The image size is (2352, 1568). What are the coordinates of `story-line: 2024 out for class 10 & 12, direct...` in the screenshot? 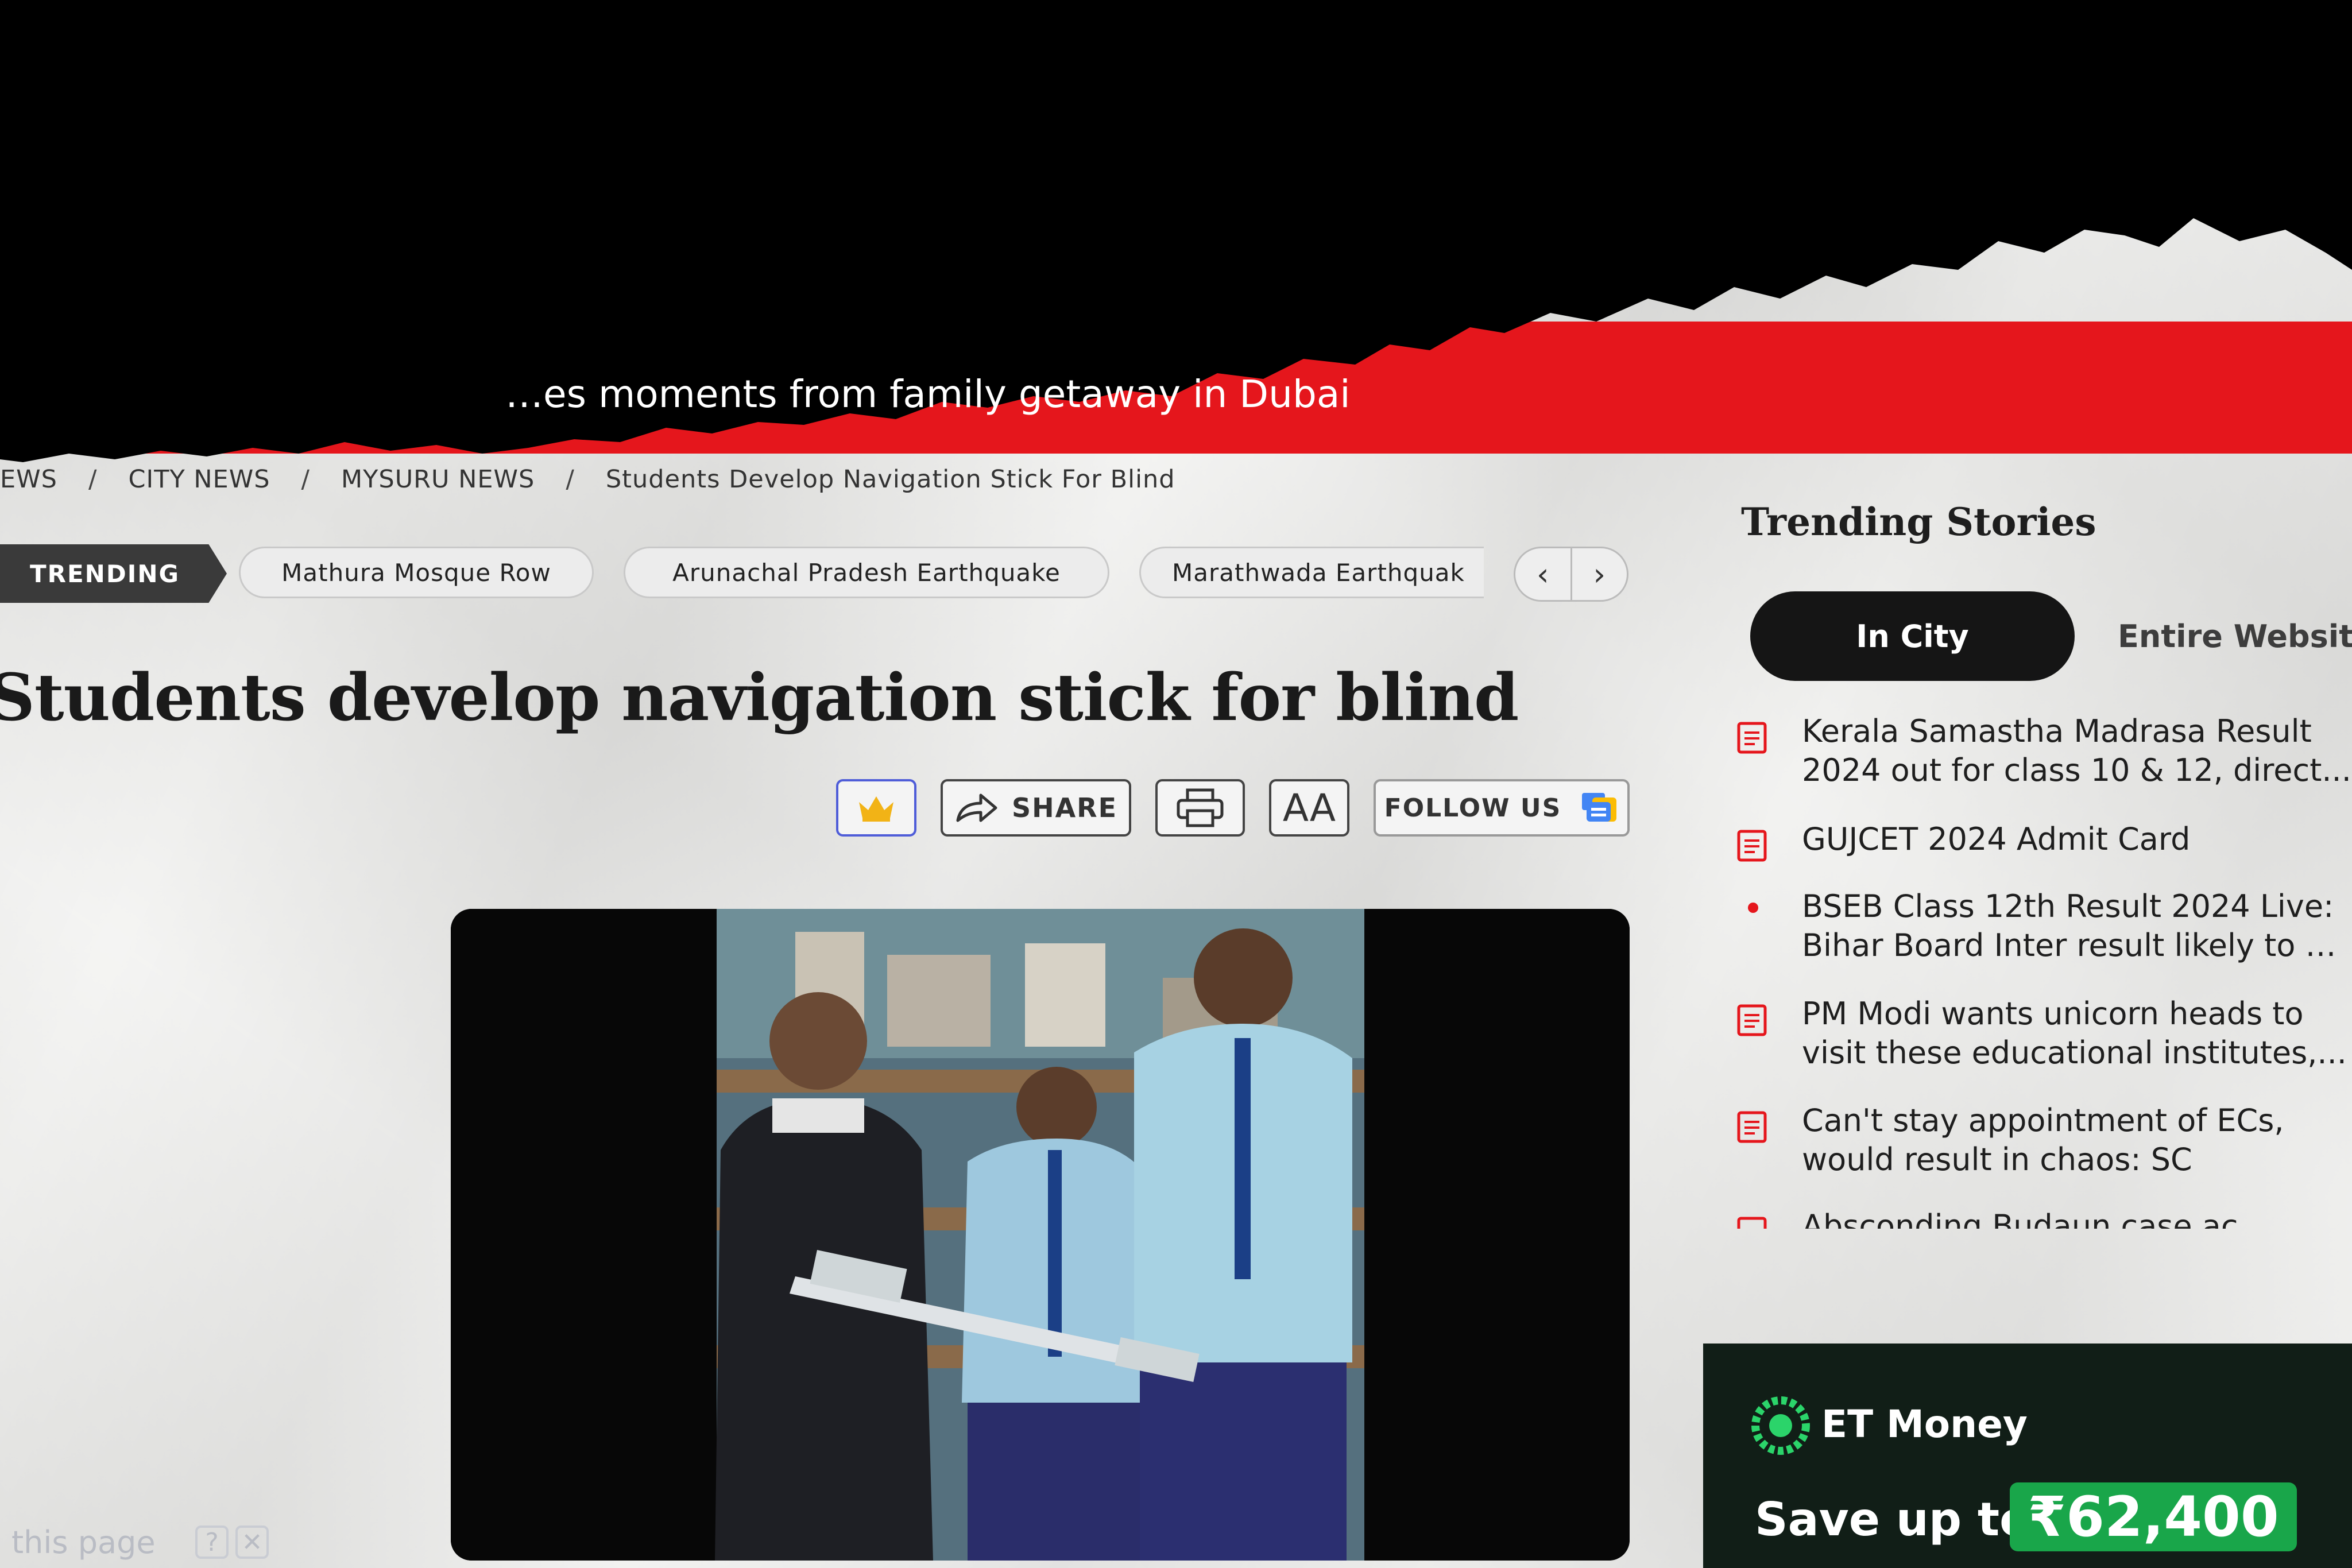 It's located at (2076, 770).